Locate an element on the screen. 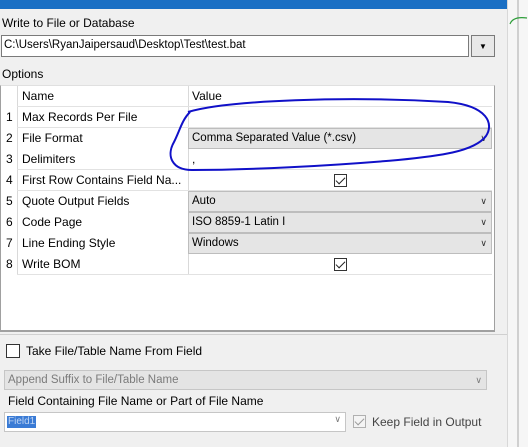  vertical-scroll-strip is located at coordinates (517, 223).